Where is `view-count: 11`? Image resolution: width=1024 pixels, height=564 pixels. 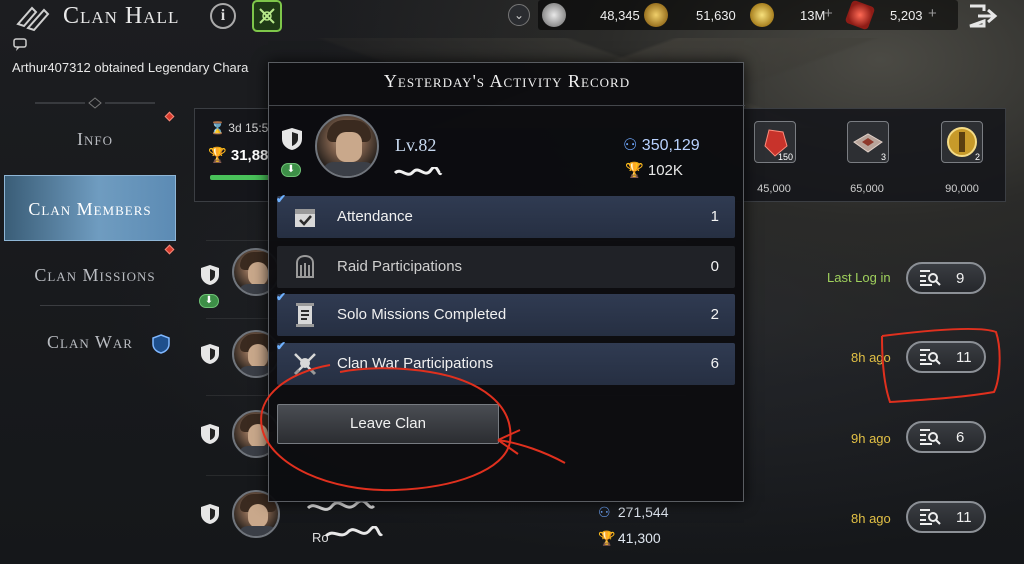 view-count: 11 is located at coordinates (964, 357).